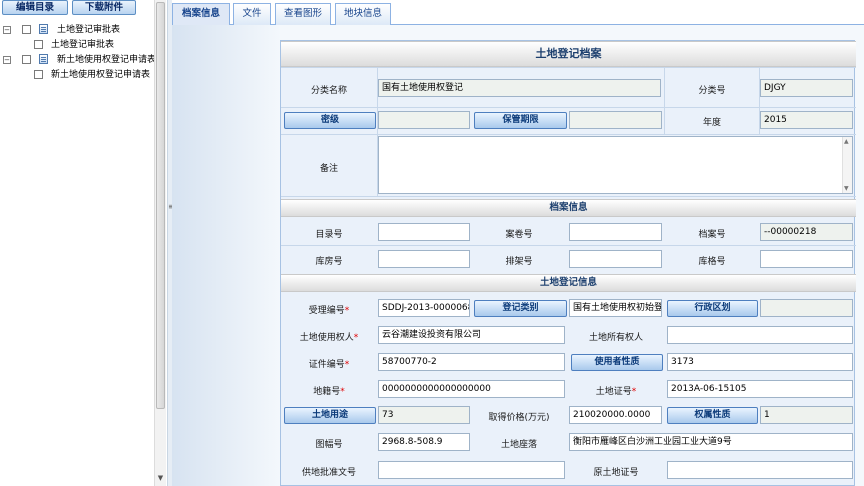  I want to click on category-name-field: 国有土地使用权登记, so click(519, 88).